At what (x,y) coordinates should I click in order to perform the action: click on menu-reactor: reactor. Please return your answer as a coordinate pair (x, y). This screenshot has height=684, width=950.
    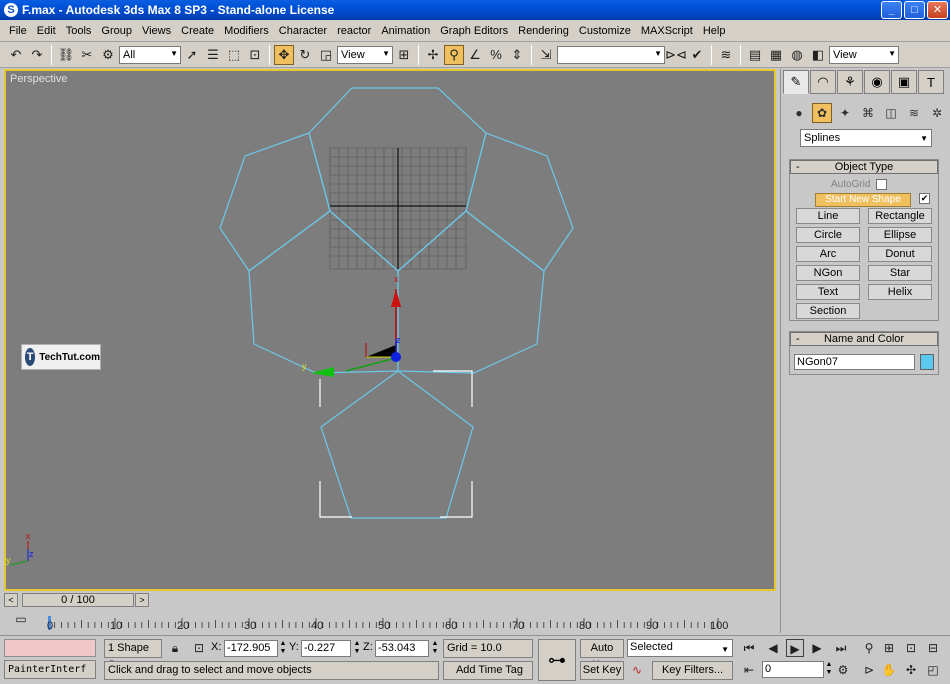
    Looking at the image, I should click on (354, 31).